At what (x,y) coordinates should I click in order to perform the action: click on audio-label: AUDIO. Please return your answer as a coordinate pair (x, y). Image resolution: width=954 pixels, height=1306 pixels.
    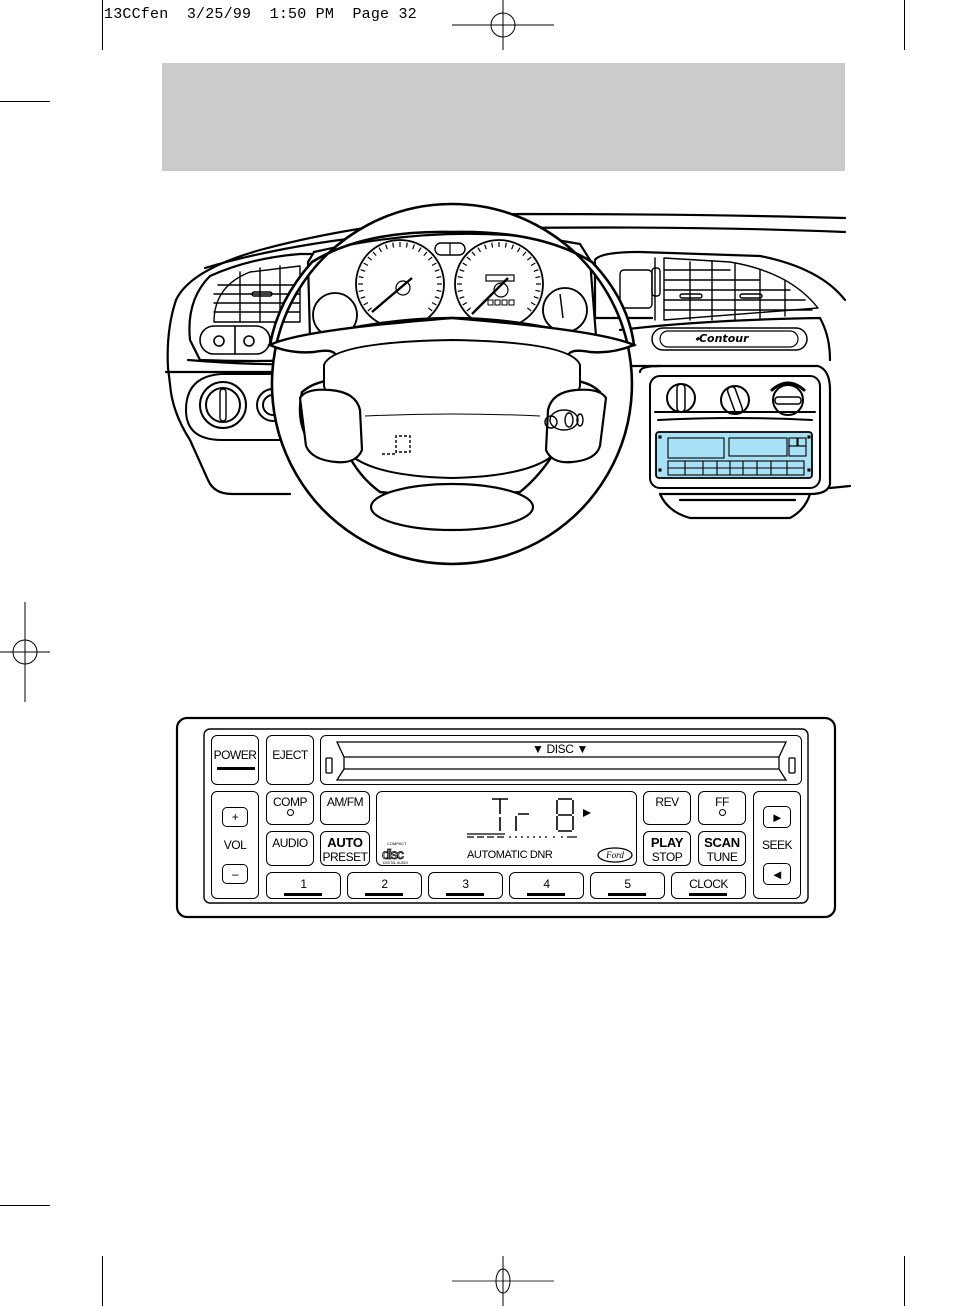
    Looking at the image, I should click on (290, 843).